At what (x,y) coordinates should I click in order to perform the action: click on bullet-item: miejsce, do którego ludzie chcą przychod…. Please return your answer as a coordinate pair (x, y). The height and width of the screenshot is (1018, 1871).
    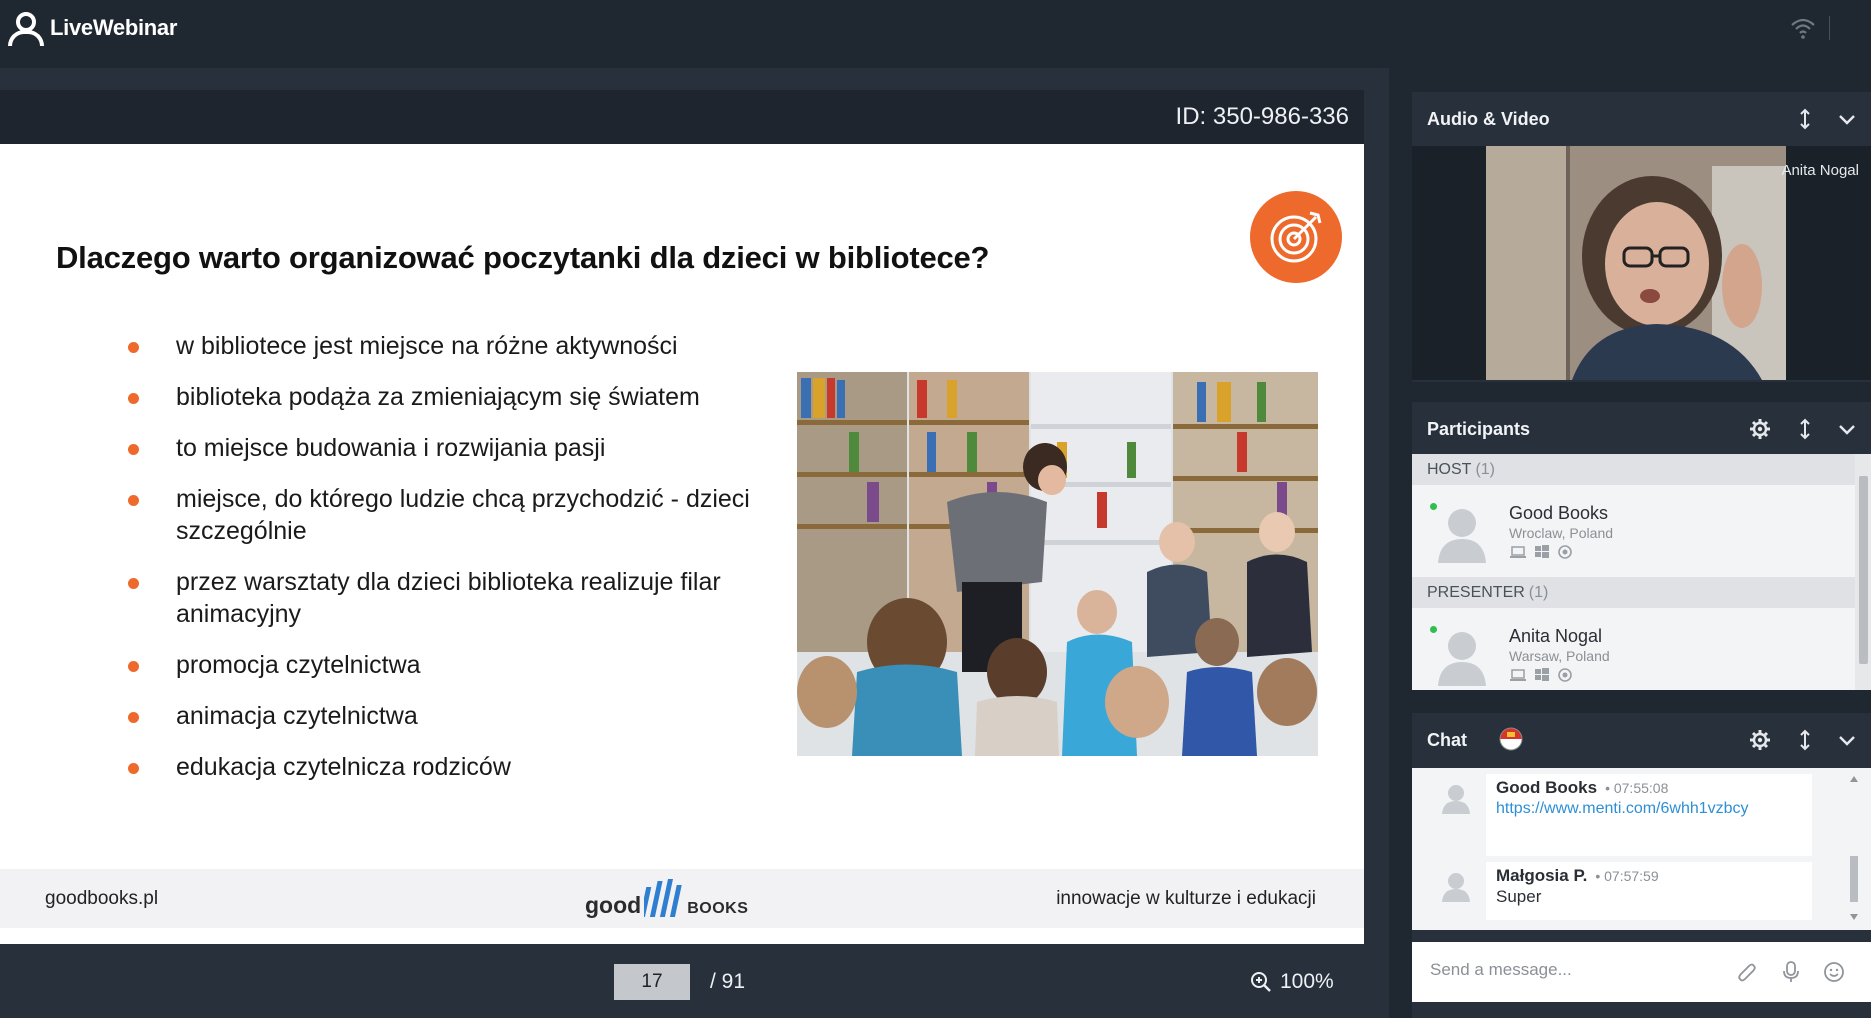
    Looking at the image, I should click on (446, 515).